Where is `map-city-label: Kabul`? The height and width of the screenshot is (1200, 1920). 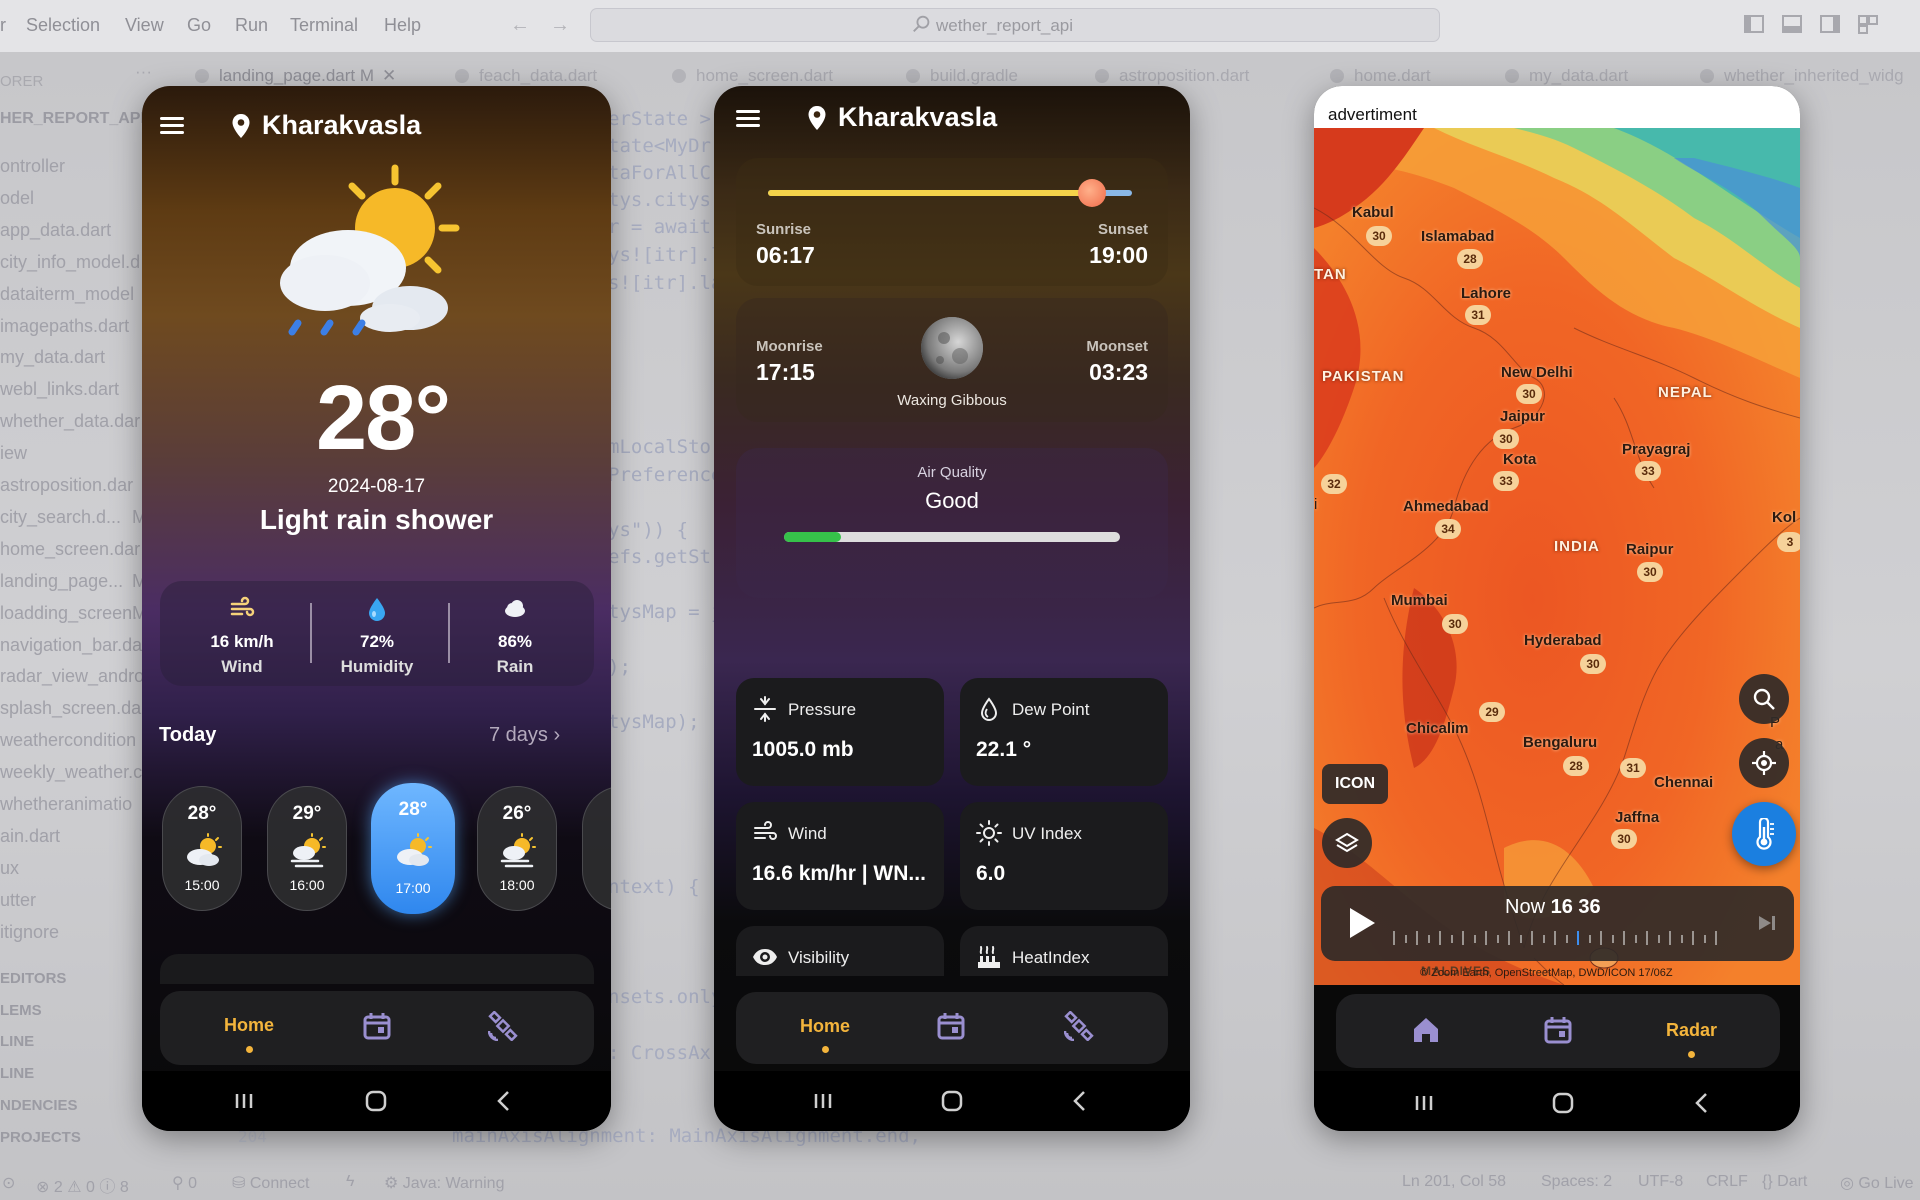
map-city-label: Kabul is located at coordinates (1373, 212).